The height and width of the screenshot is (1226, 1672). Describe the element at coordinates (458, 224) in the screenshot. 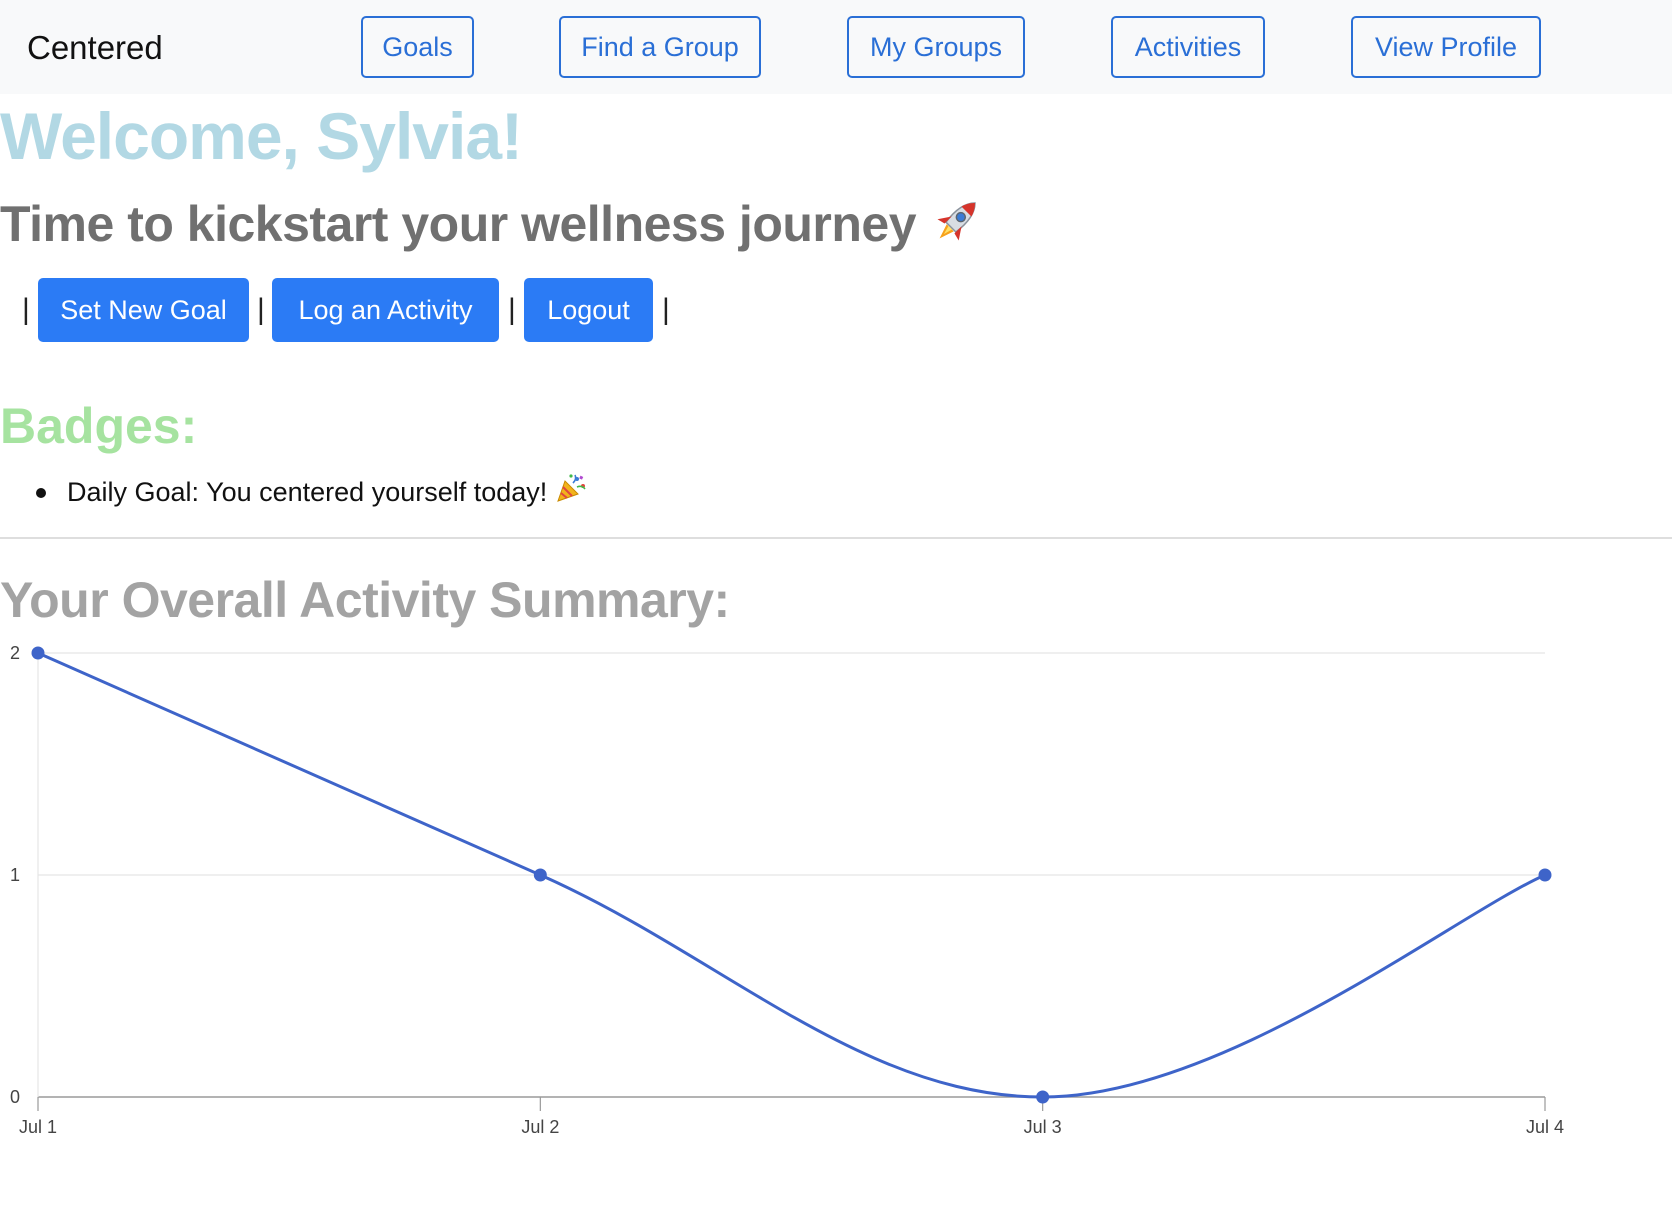

I see `subtitle-text: Time to kickstart your wellness journey` at that location.